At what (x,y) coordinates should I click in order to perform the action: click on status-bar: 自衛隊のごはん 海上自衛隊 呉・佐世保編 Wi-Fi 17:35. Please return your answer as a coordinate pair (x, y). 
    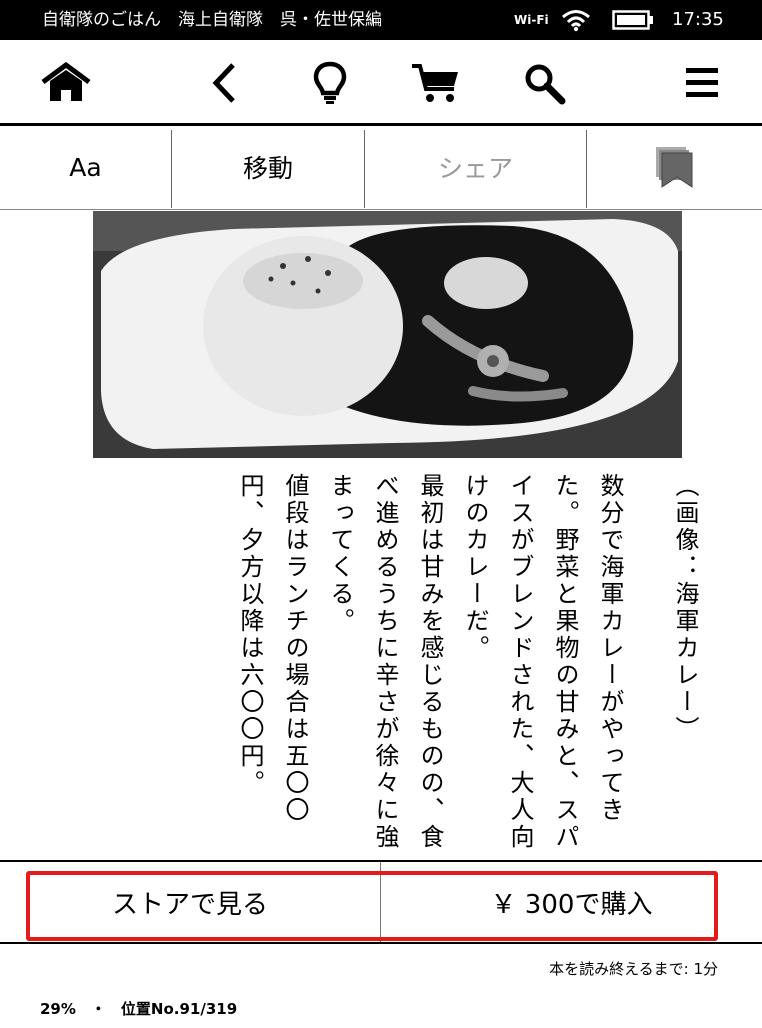
    Looking at the image, I should click on (381, 20).